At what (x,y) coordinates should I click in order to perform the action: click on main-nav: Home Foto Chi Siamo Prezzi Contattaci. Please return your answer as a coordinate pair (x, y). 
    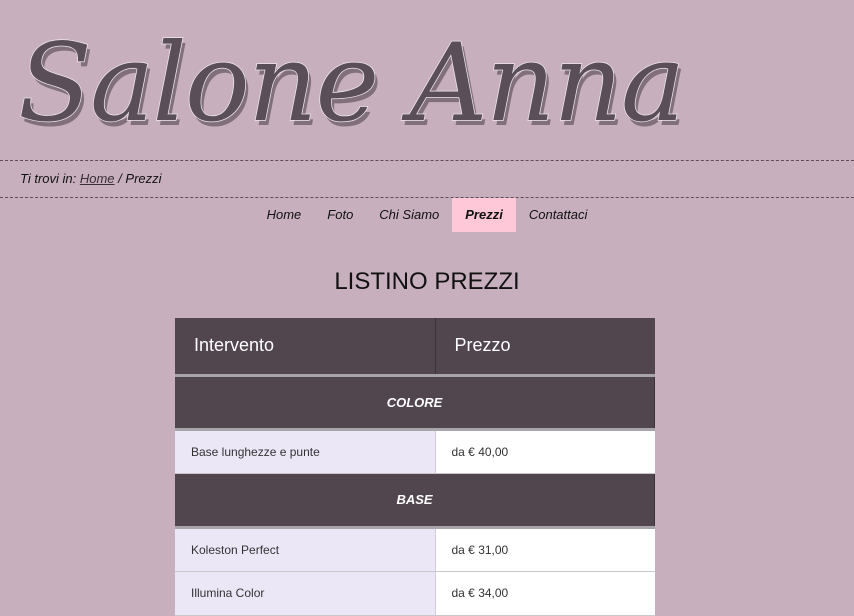
    Looking at the image, I should click on (427, 215).